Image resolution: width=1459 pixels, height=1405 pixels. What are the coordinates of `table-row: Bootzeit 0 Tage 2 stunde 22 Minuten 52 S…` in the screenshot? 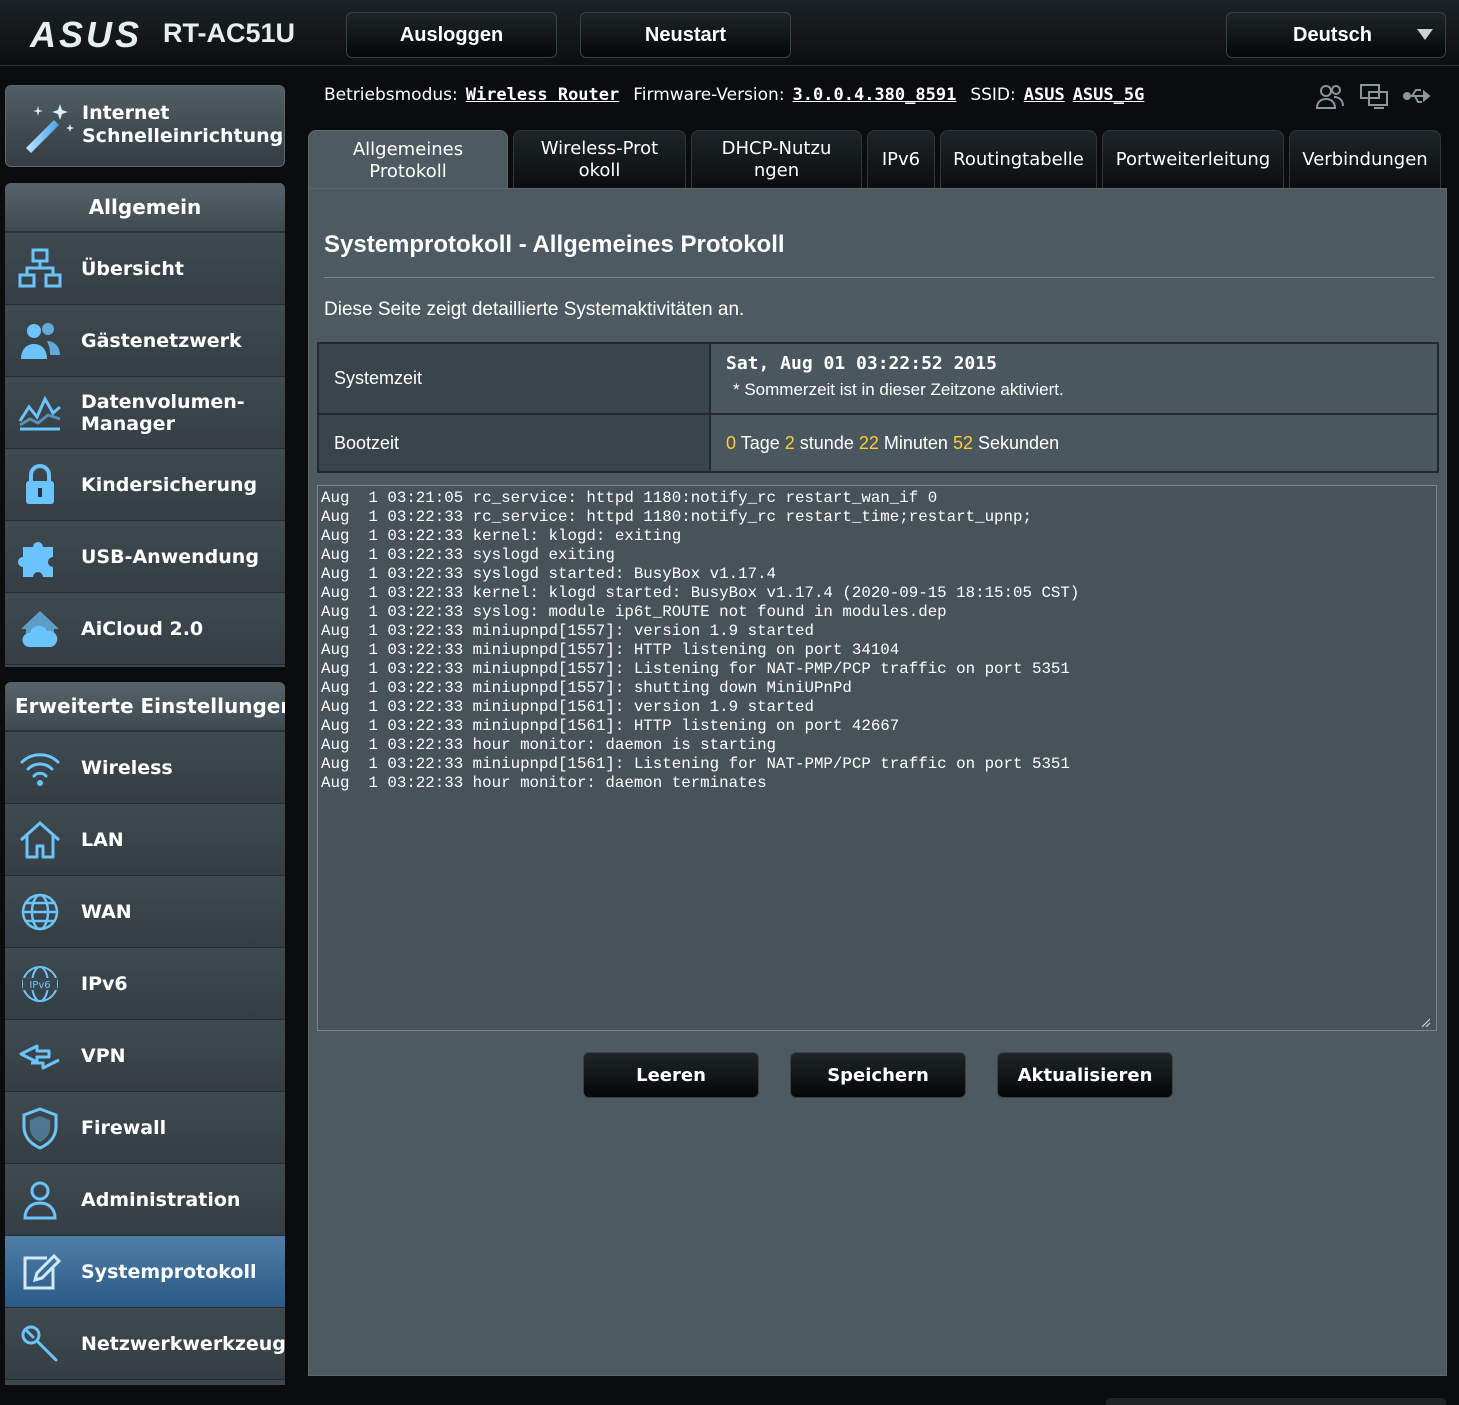 It's located at (878, 443).